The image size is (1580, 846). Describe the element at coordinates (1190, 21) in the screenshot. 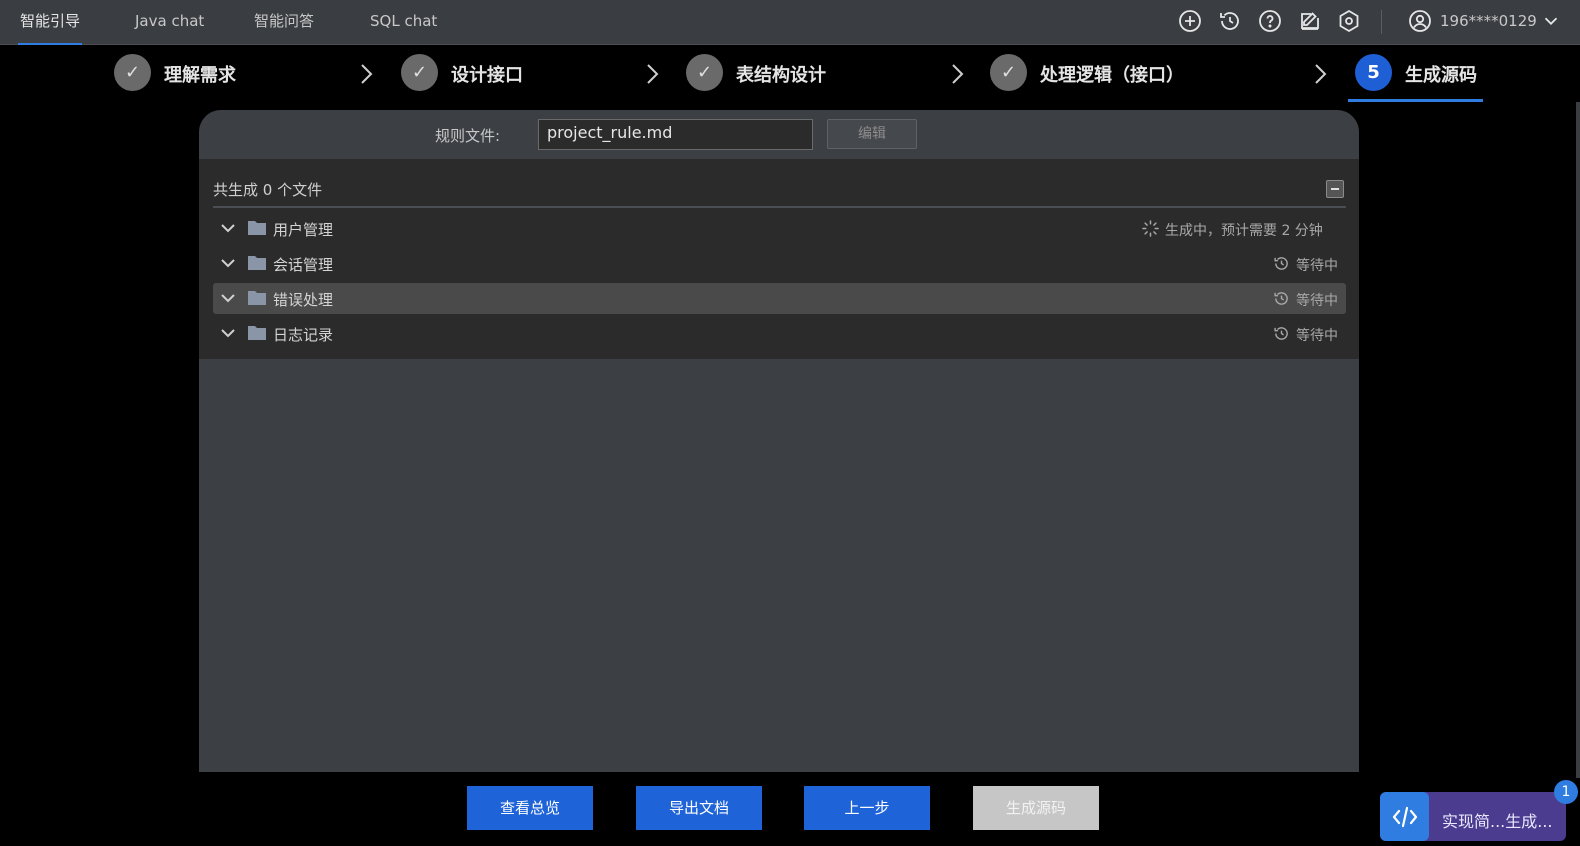

I see `add-circle-icon` at that location.